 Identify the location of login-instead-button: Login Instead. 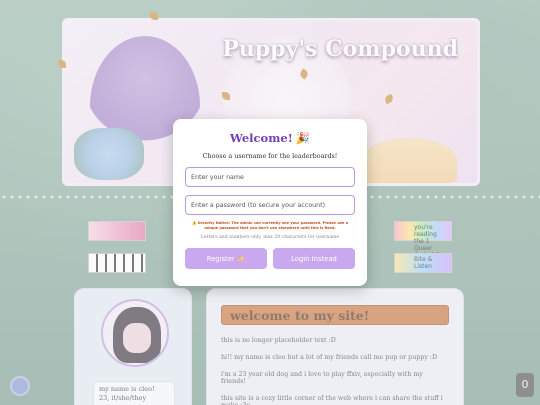
(314, 258).